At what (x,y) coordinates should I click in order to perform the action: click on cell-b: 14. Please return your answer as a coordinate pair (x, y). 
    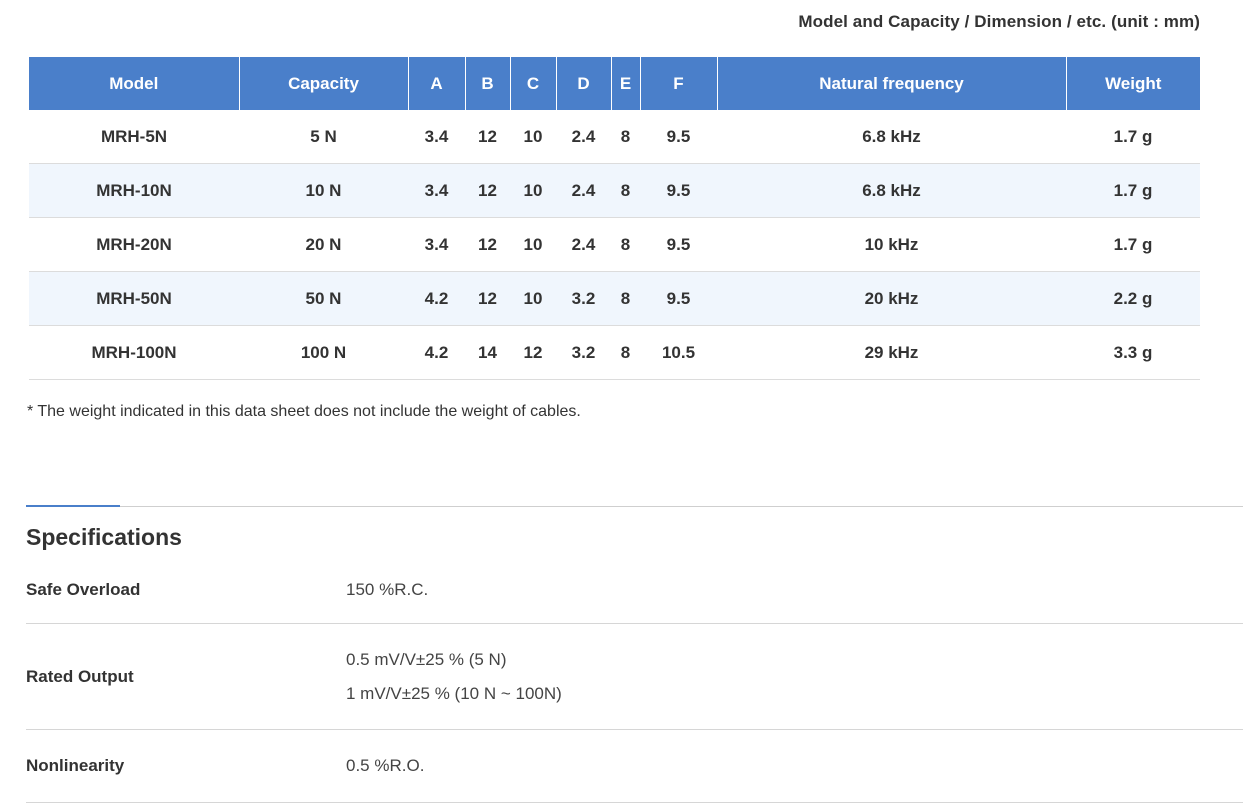
    Looking at the image, I should click on (487, 352).